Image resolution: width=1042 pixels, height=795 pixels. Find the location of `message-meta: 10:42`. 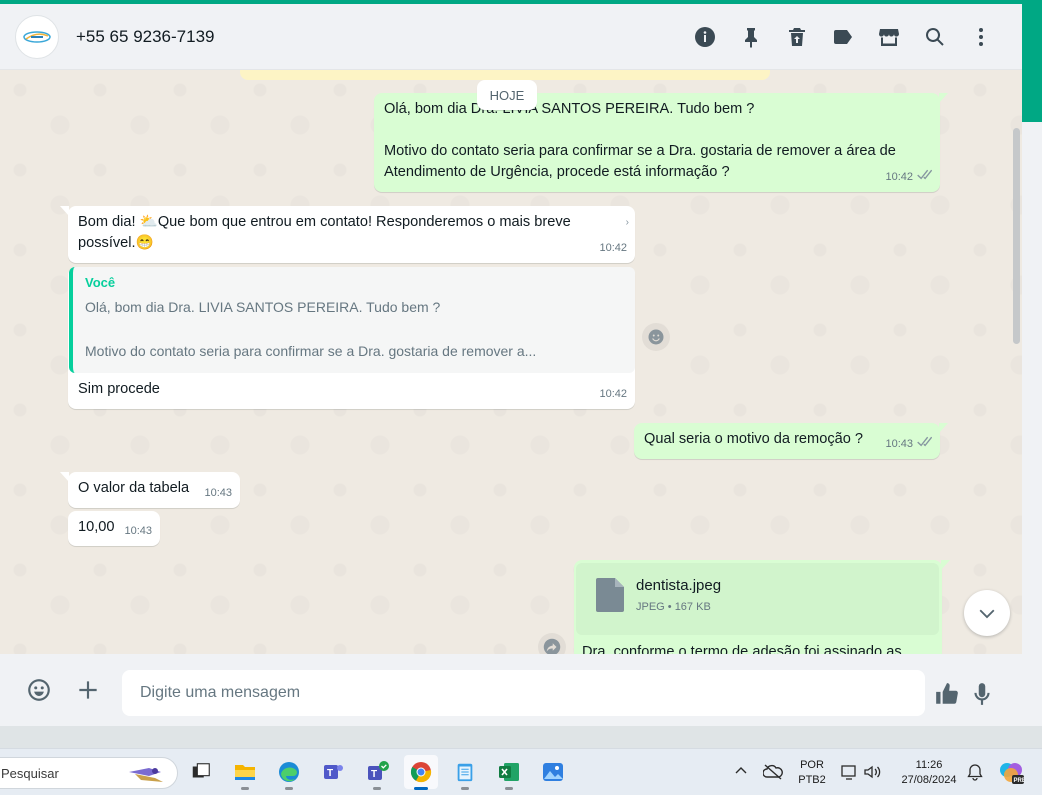

message-meta: 10:42 is located at coordinates (613, 248).